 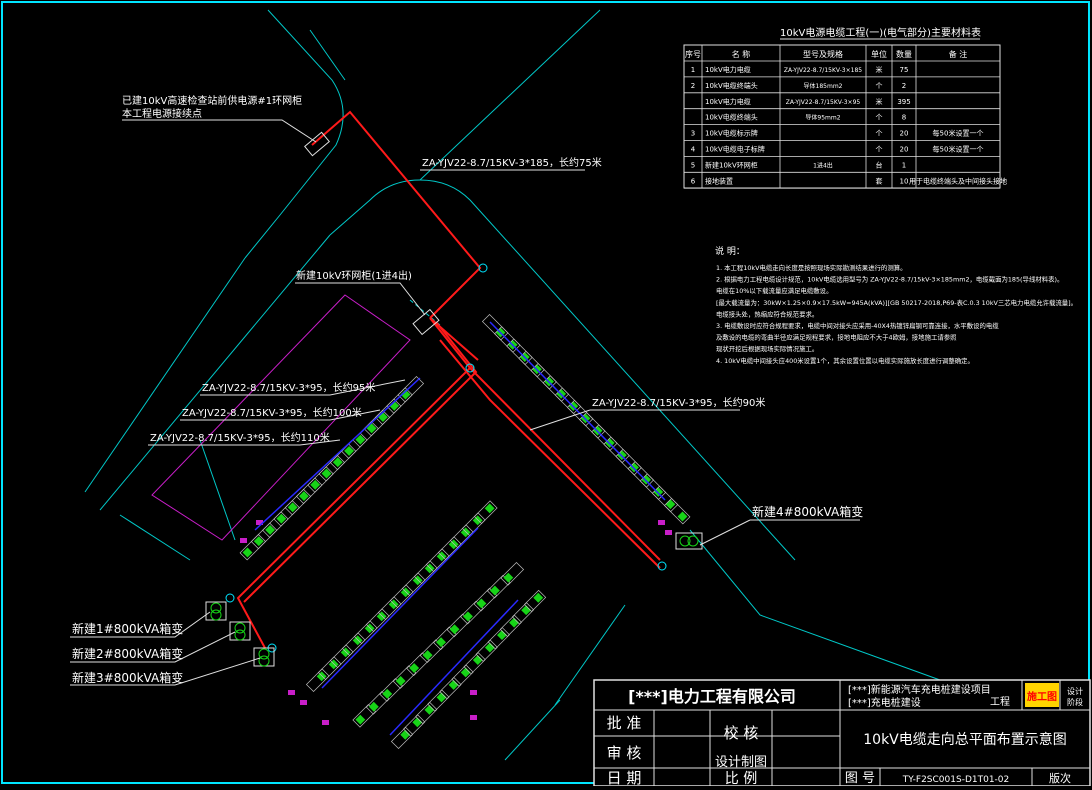 What do you see at coordinates (823, 54) in the screenshot?
I see `material-table-header: 型号及规格` at bounding box center [823, 54].